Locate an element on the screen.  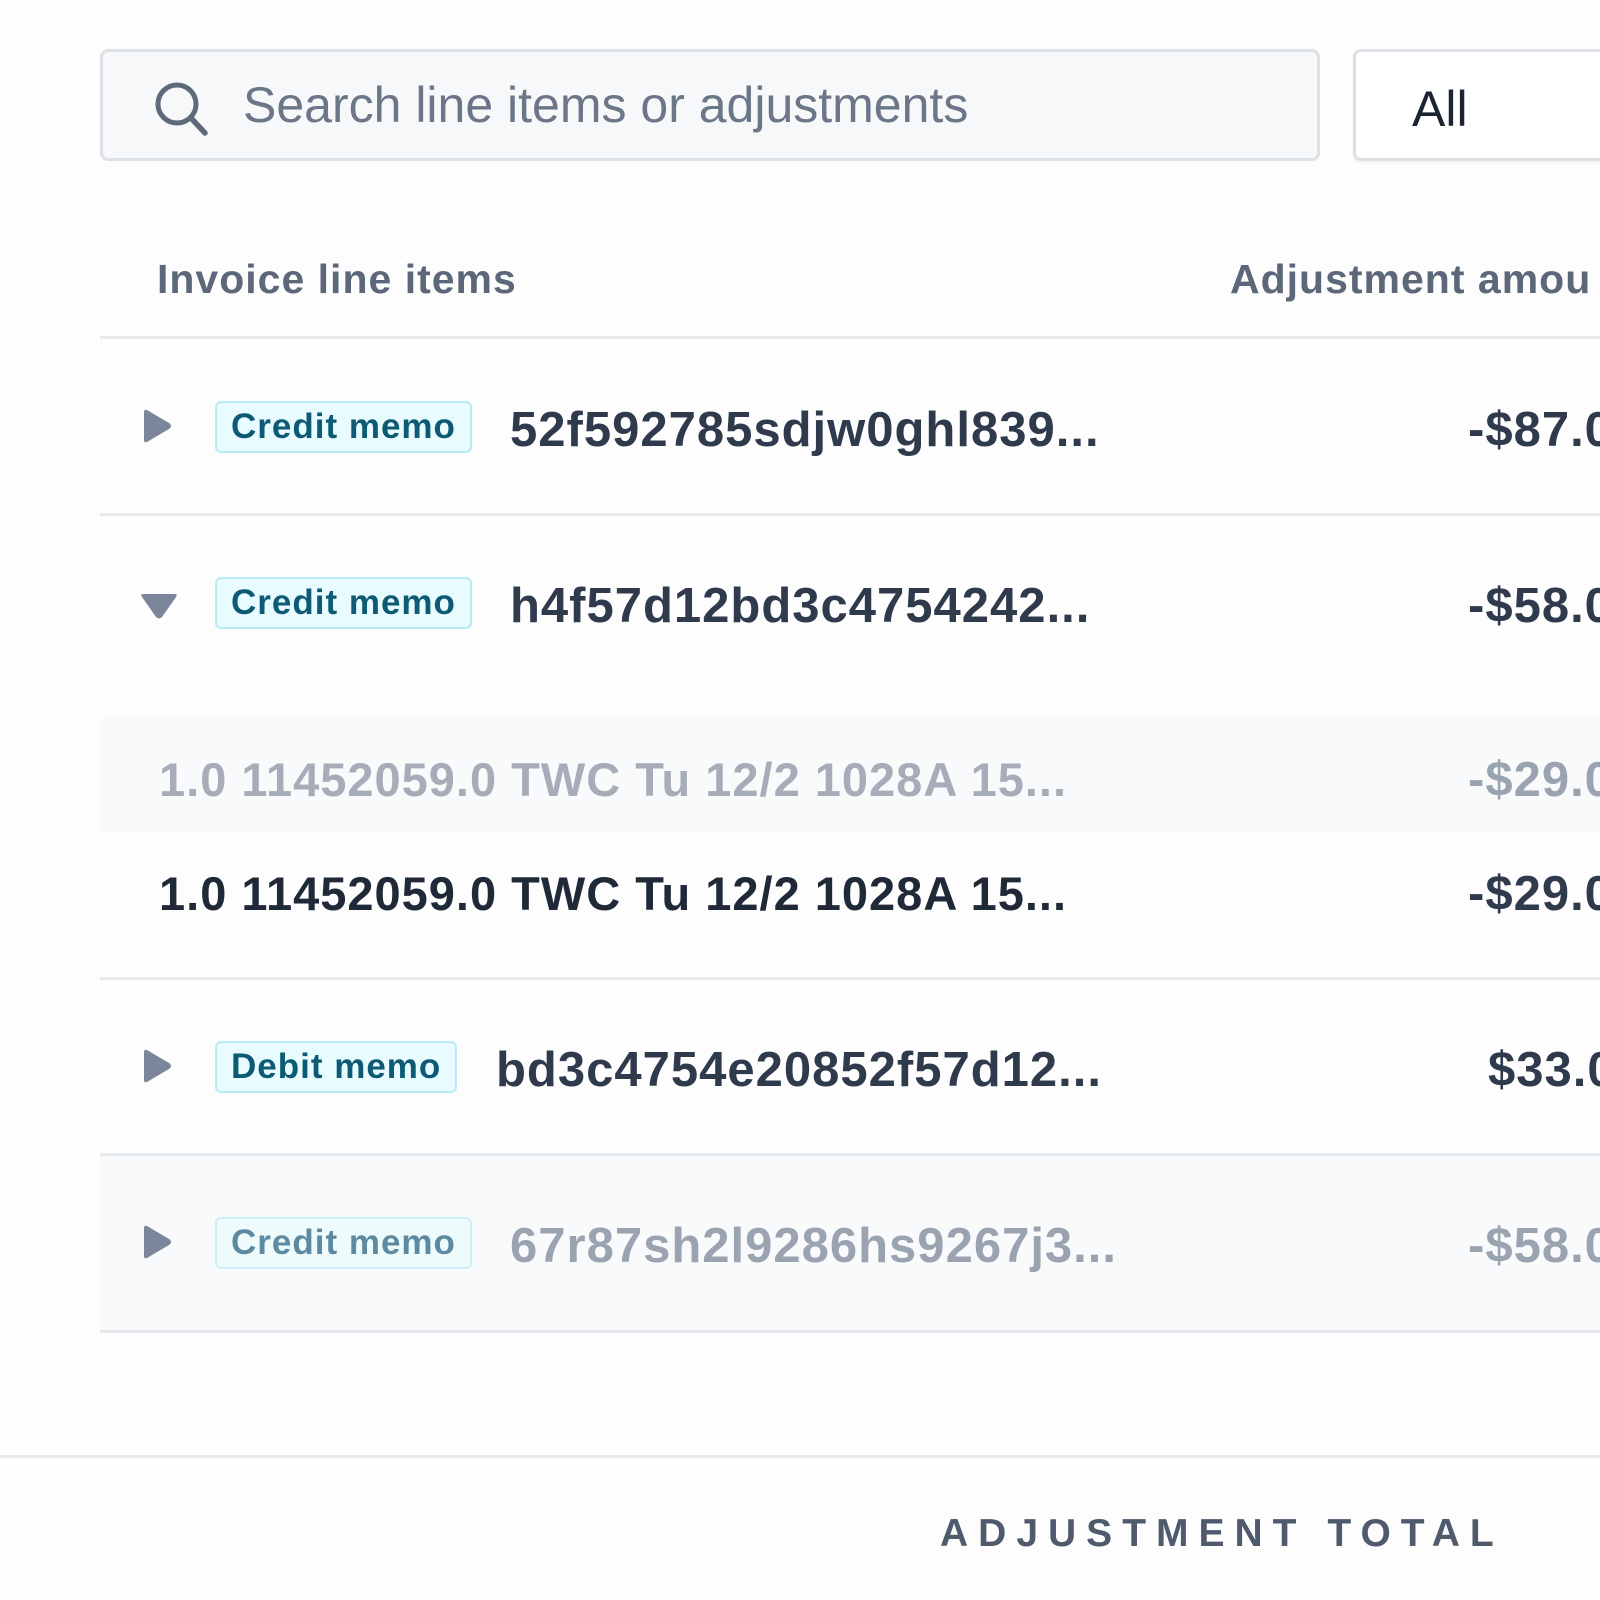
adjustment-amount: -$87.0 is located at coordinates (1534, 430).